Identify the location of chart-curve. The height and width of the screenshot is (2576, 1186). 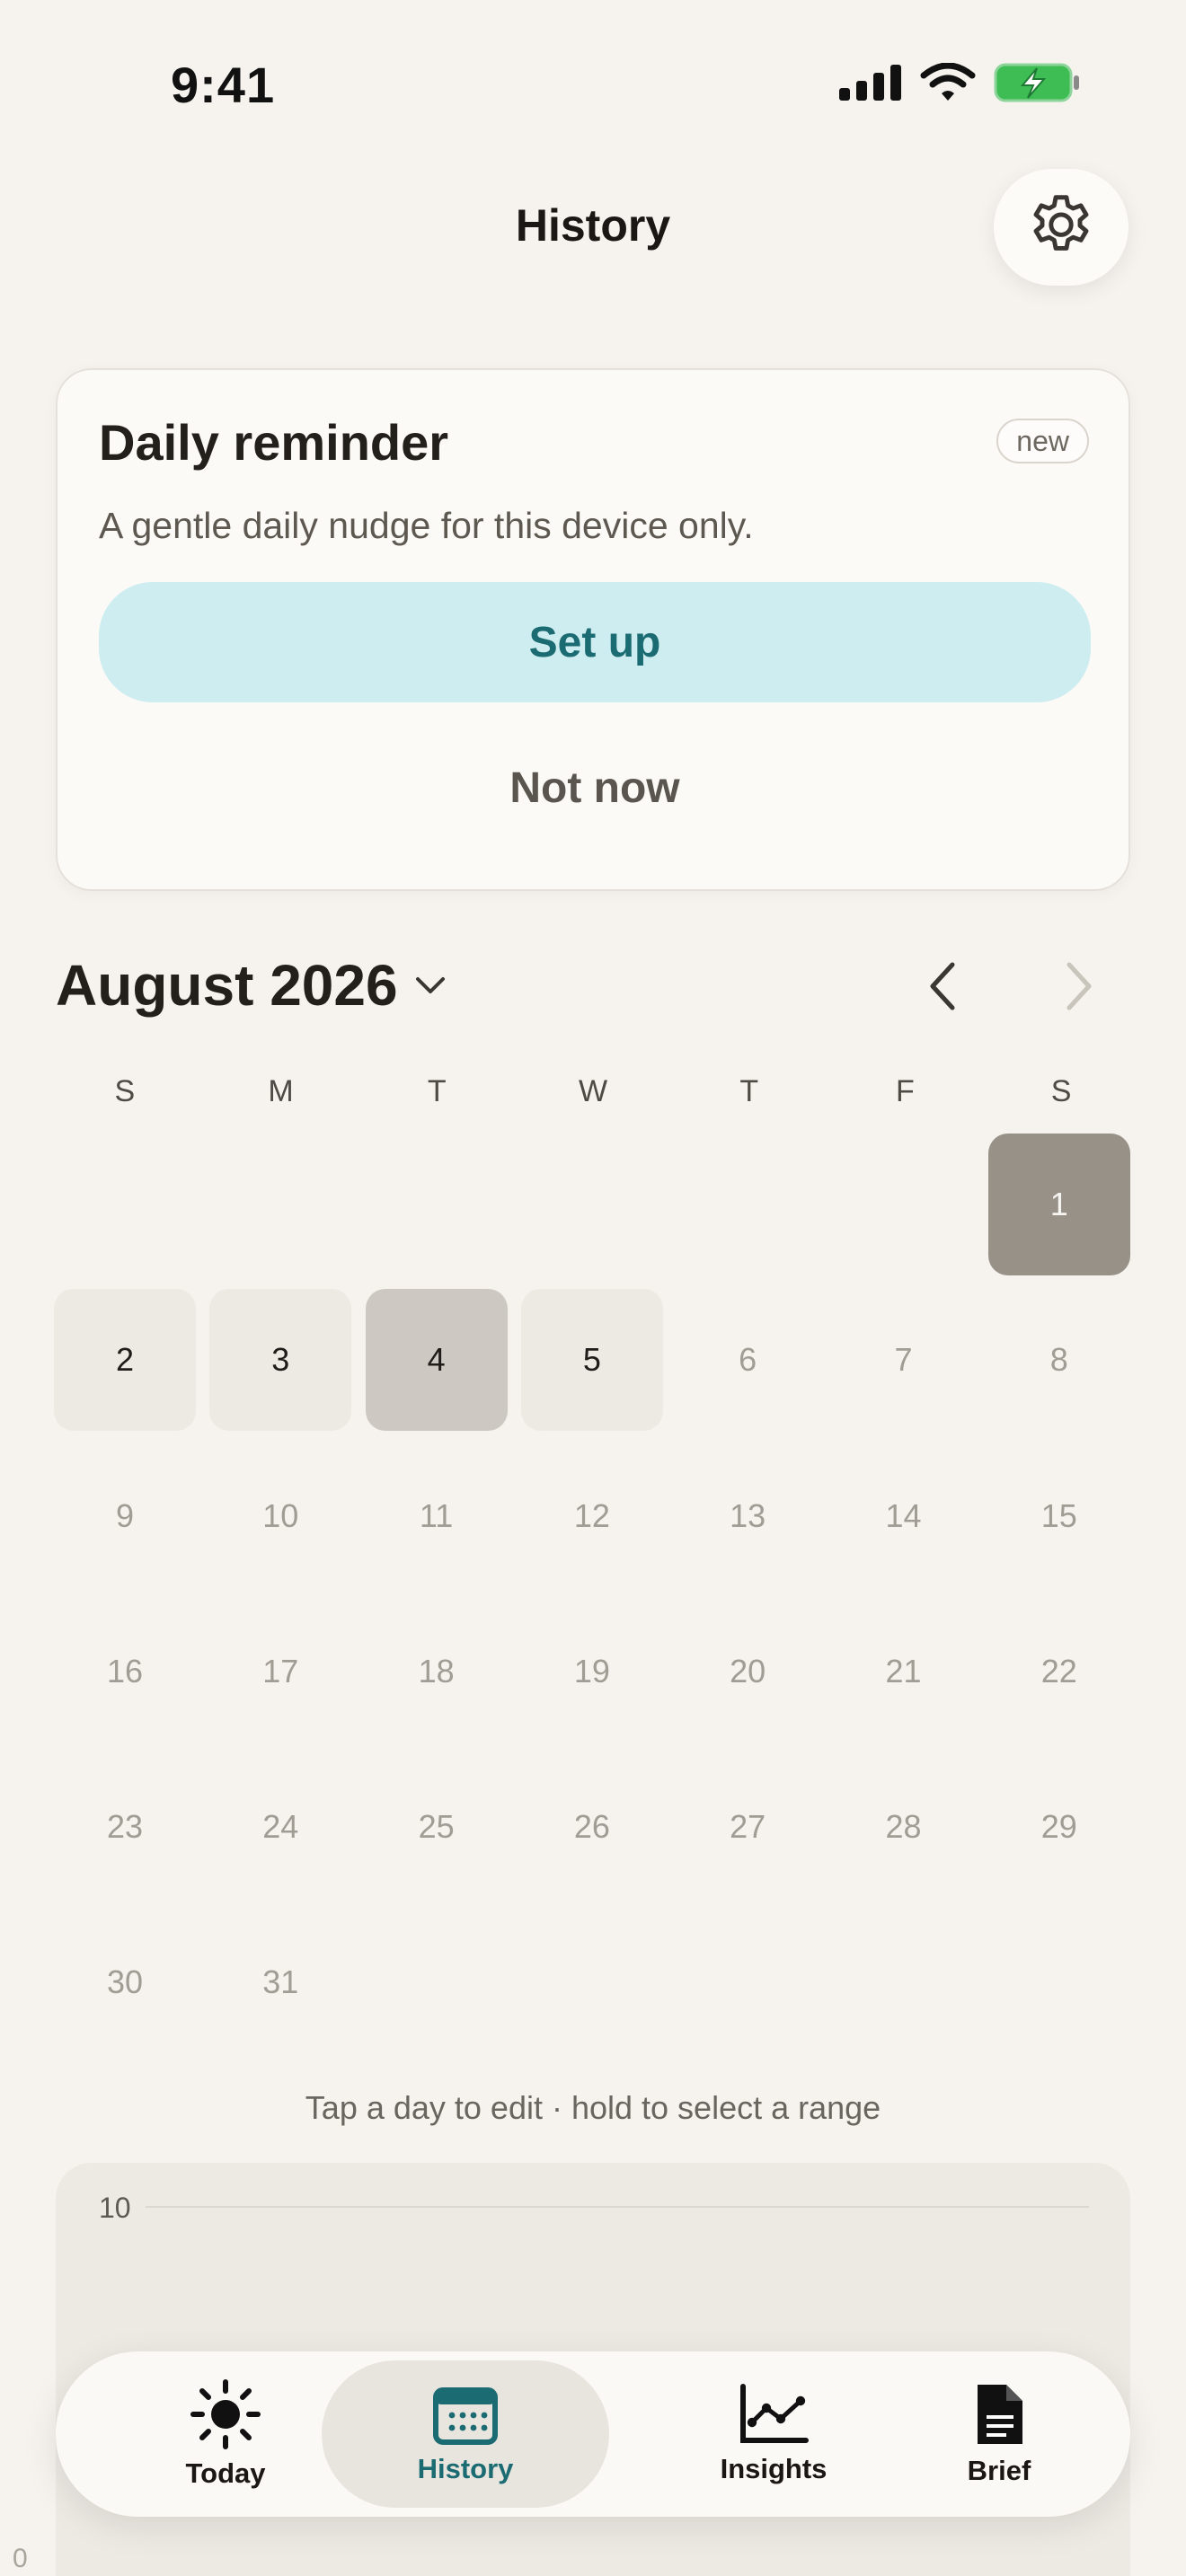
(585, 2567).